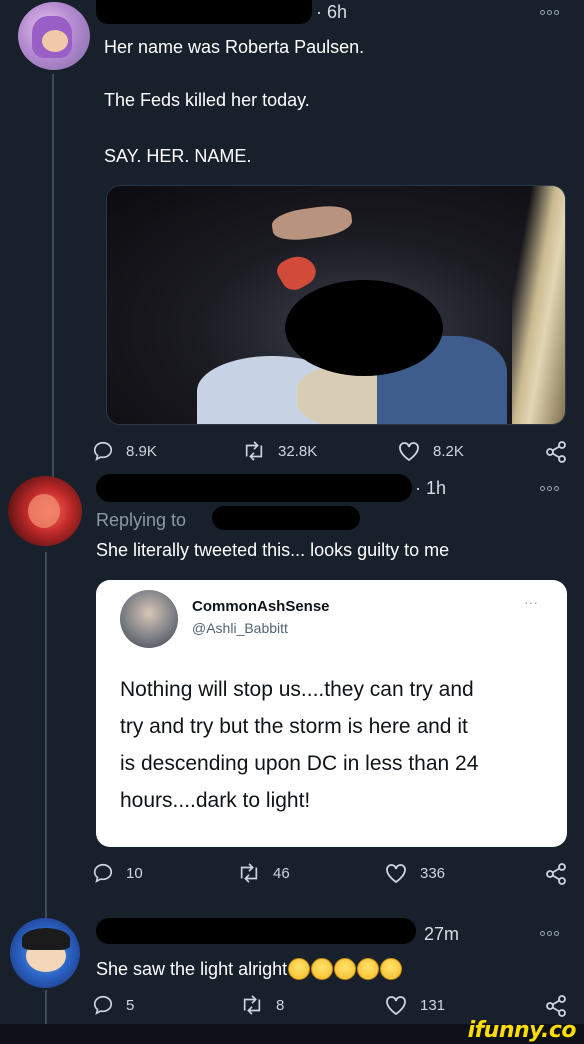 The image size is (584, 1044). Describe the element at coordinates (433, 873) in the screenshot. I see `like-count: 336` at that location.